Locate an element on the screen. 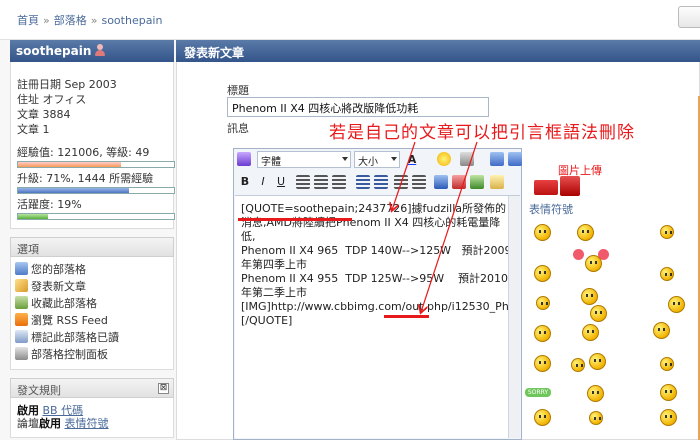 This screenshot has height=440, width=700. levelup-fill is located at coordinates (73, 190).